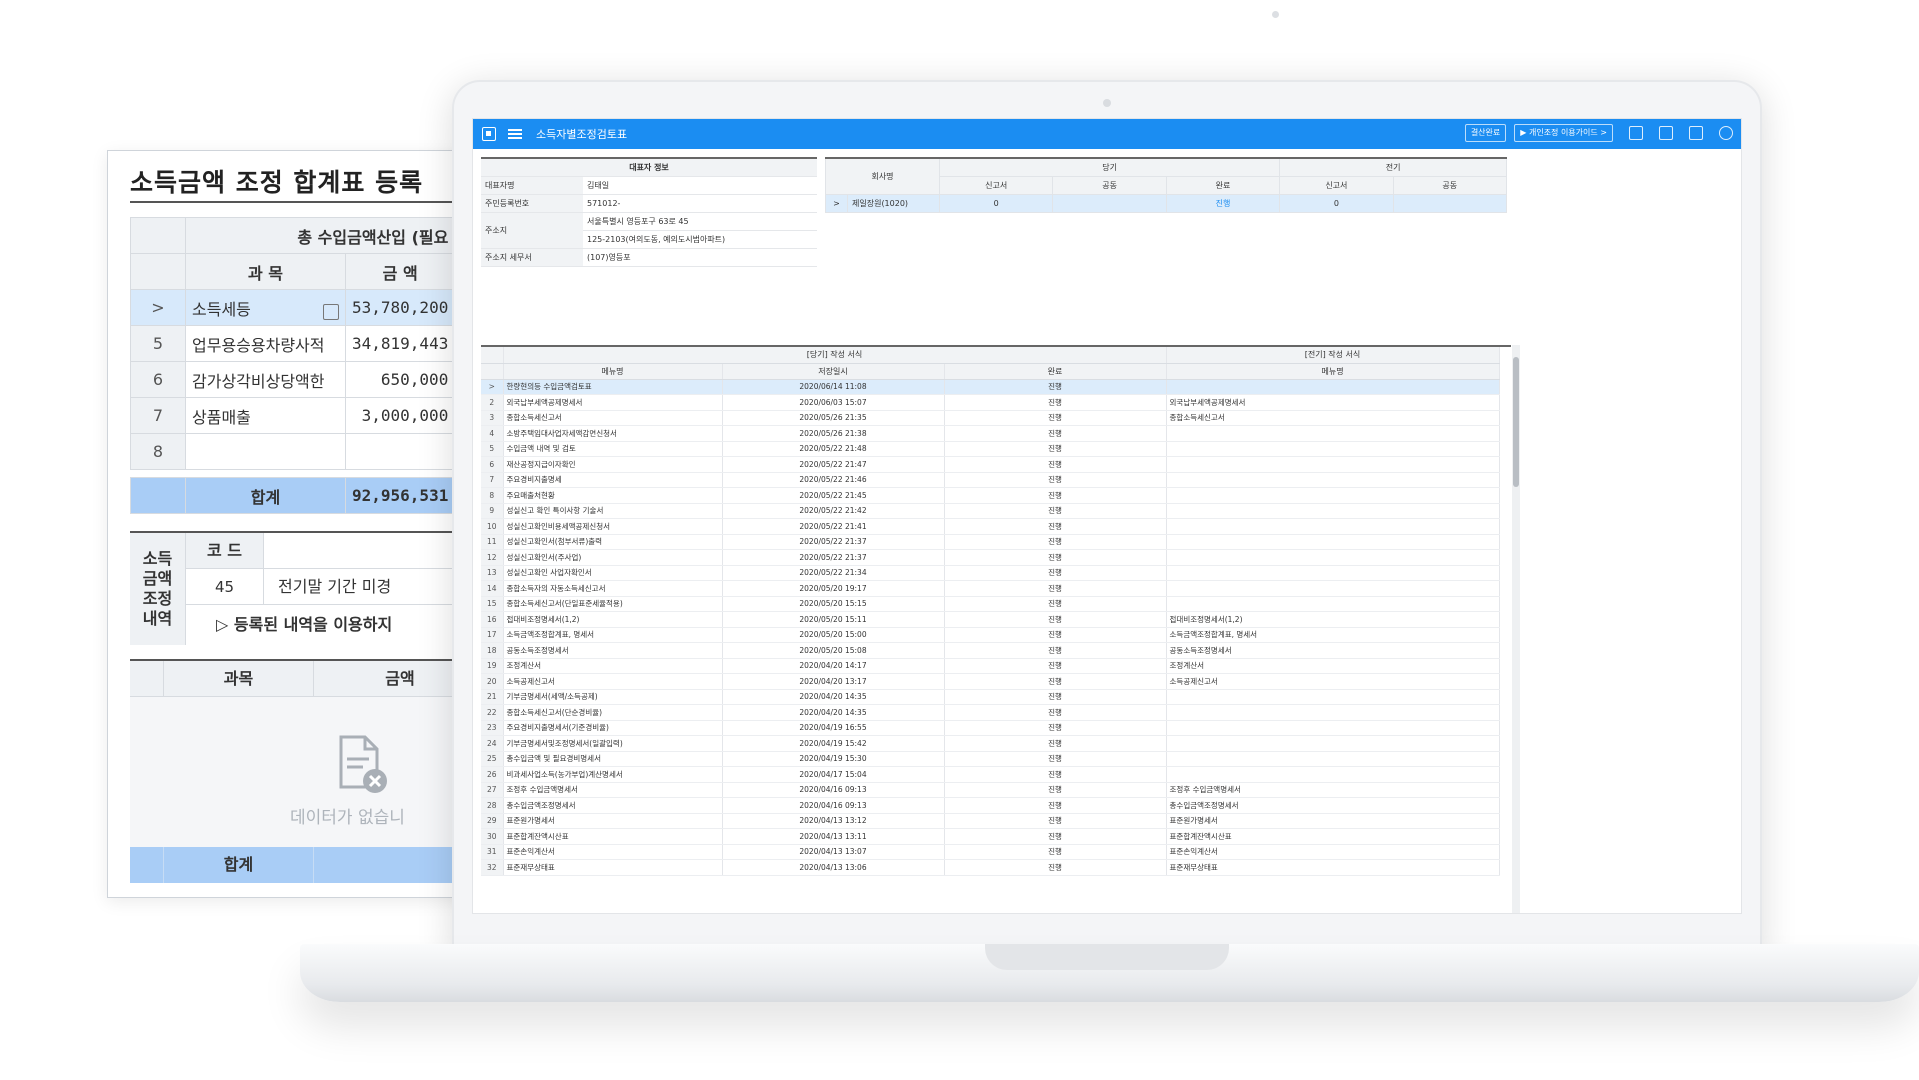 The width and height of the screenshot is (1919, 1080). What do you see at coordinates (613, 402) in the screenshot?
I see `menu-name-cell: 외국납부세액공제명세서` at bounding box center [613, 402].